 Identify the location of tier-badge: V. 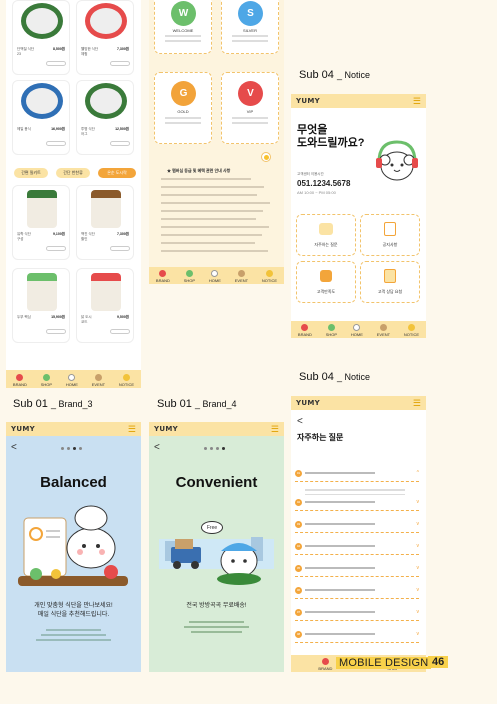
(250, 93).